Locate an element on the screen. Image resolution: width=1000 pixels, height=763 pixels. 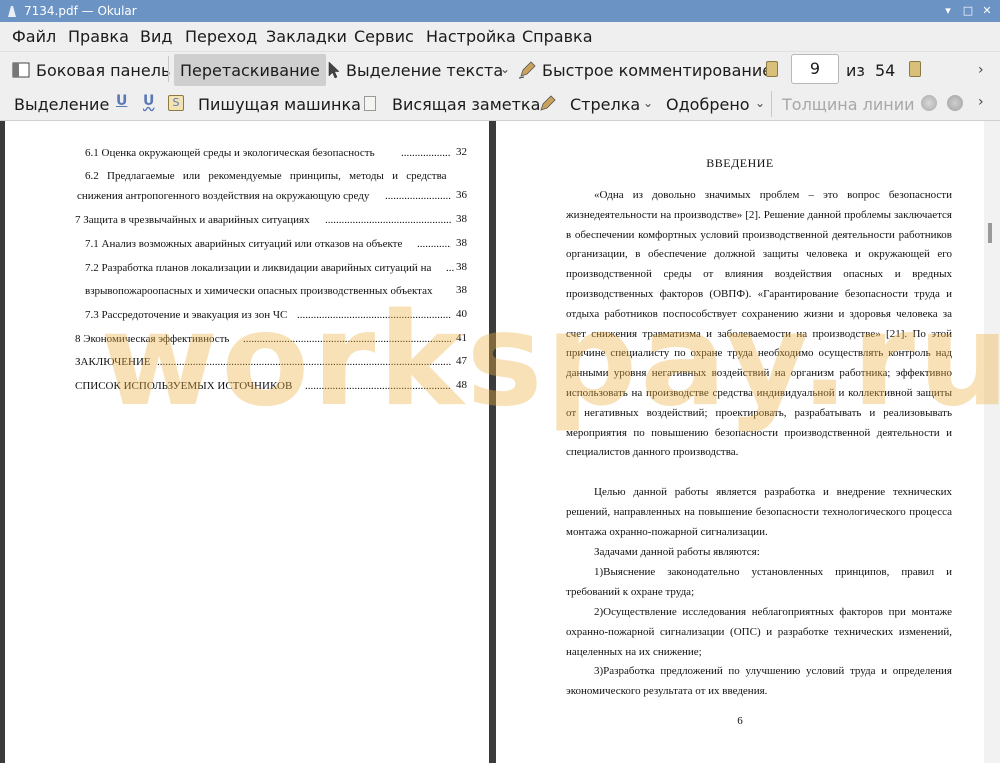
drag-mode-button: Перетаскивание is located at coordinates (250, 70).